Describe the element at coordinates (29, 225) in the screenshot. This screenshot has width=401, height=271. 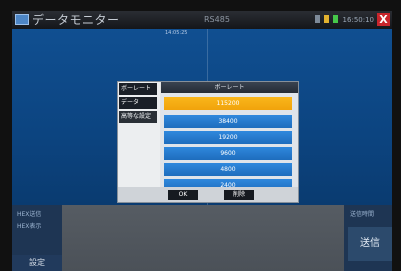
I see `hex-display-label: HEX表示` at that location.